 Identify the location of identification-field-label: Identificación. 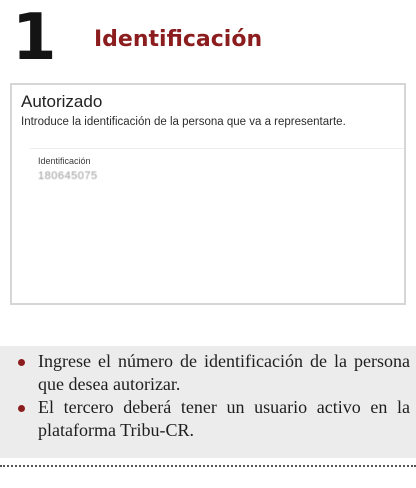
(64, 161).